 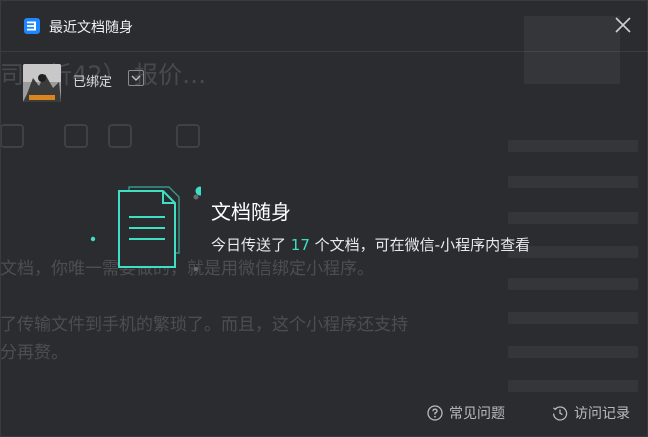 I want to click on document-icon, so click(x=147, y=228).